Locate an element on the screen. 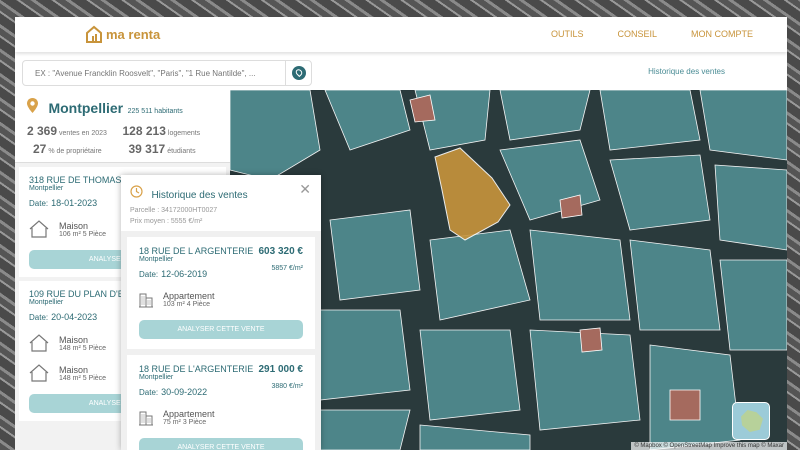 The image size is (800, 450). header: ma renta OUTILS CONSEIL MON COMPTE is located at coordinates (401, 34).